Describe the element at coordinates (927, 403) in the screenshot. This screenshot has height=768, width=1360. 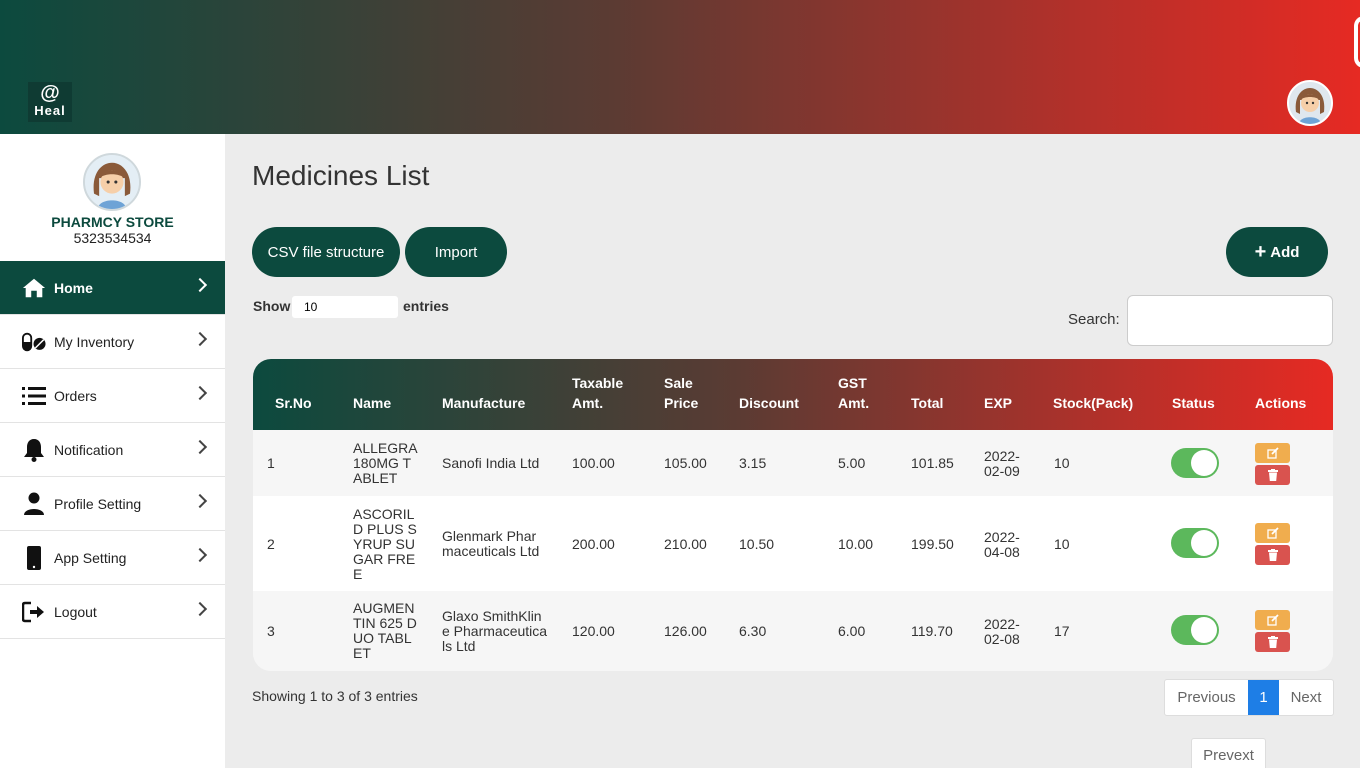
I see `column-header-total: Total` at that location.